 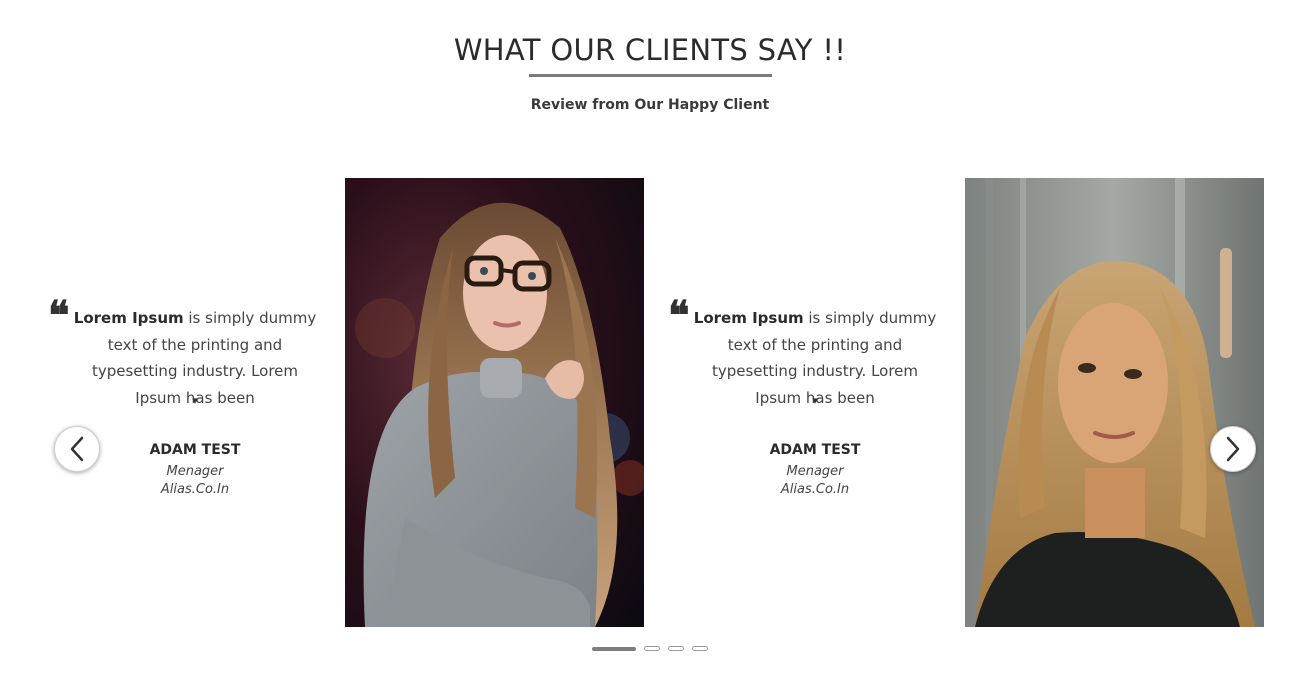 What do you see at coordinates (815, 450) in the screenshot?
I see `client-name: ADAM TEST` at bounding box center [815, 450].